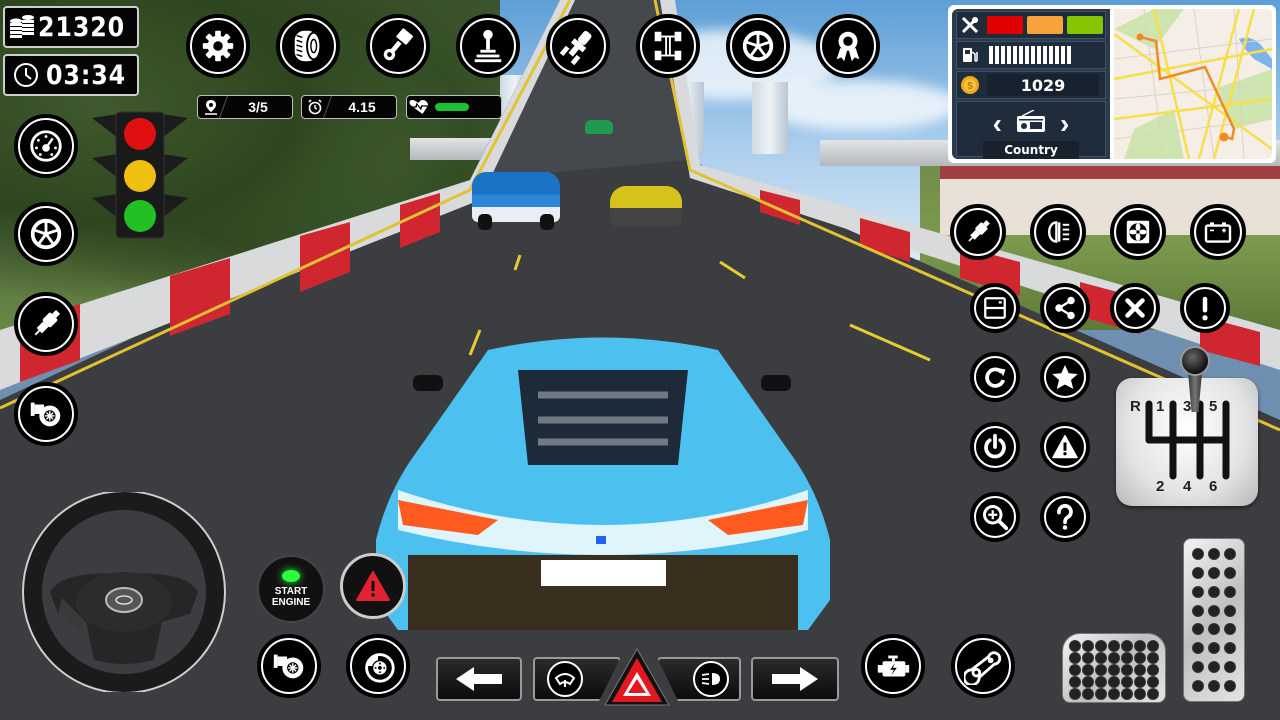 The image size is (1280, 720). I want to click on timer-display: 03:34, so click(71, 75).